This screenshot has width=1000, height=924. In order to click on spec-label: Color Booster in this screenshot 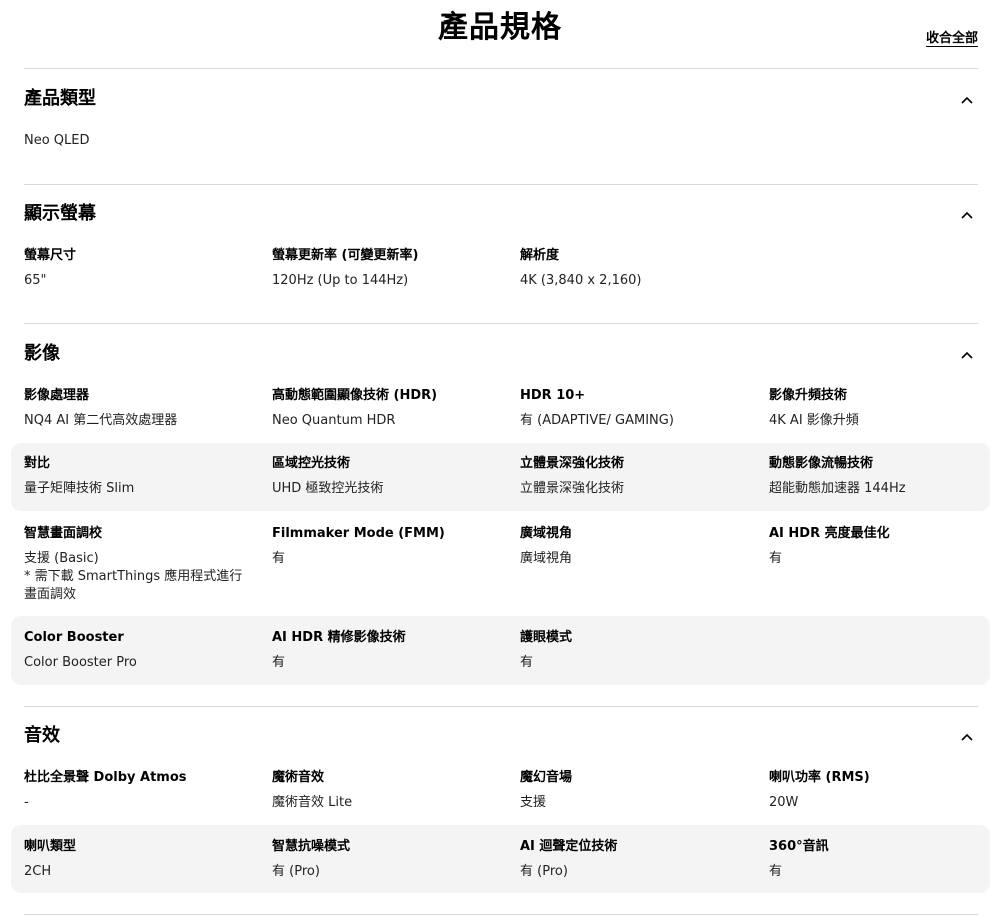, I will do `click(74, 637)`.